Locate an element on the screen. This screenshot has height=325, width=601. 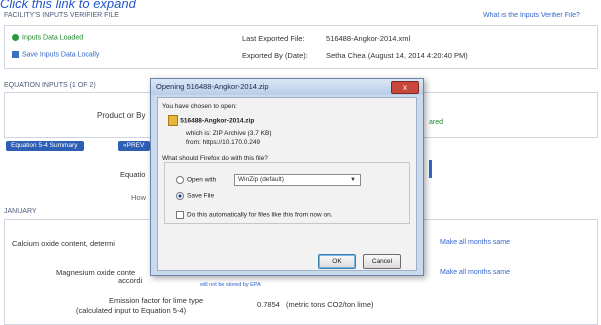
save-locally-label: Save Inputs Data Locally is located at coordinates (61, 55).